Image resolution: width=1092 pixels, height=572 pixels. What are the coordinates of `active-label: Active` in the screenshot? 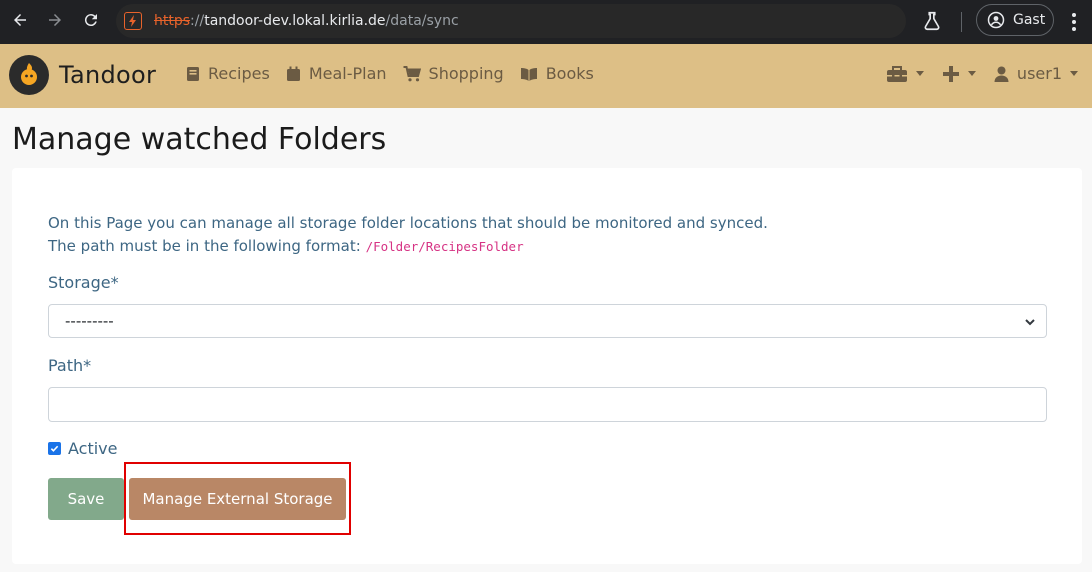 It's located at (93, 448).